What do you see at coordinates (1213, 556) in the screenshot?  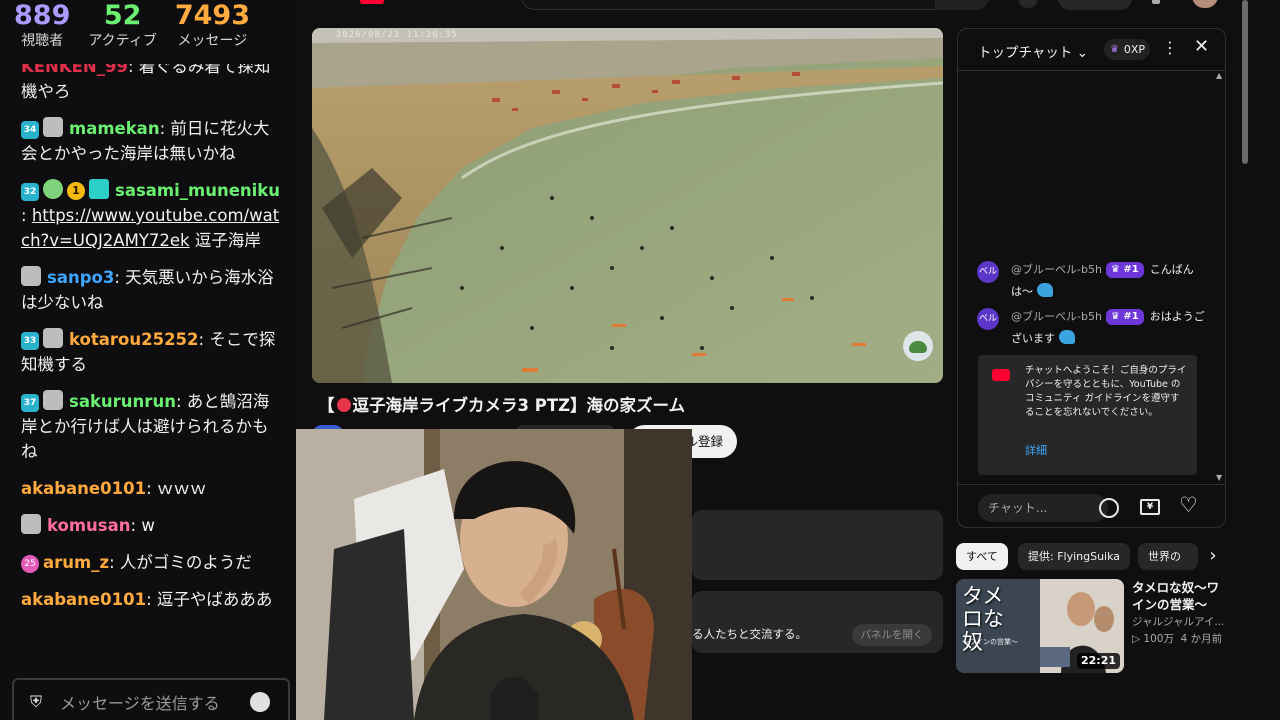 I see `chevron-right-icon: ›` at bounding box center [1213, 556].